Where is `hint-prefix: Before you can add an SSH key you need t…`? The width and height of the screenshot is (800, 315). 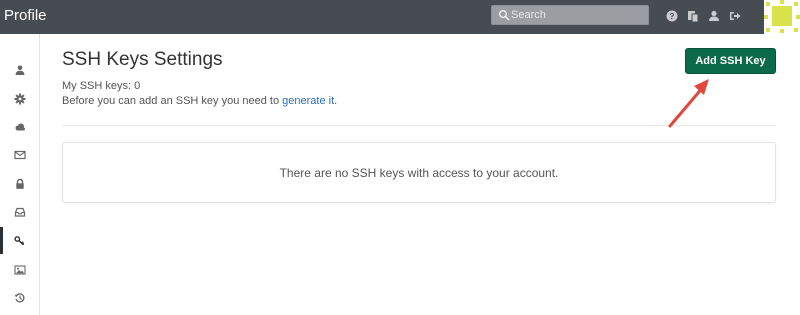
hint-prefix: Before you can add an SSH key you need t… is located at coordinates (172, 101).